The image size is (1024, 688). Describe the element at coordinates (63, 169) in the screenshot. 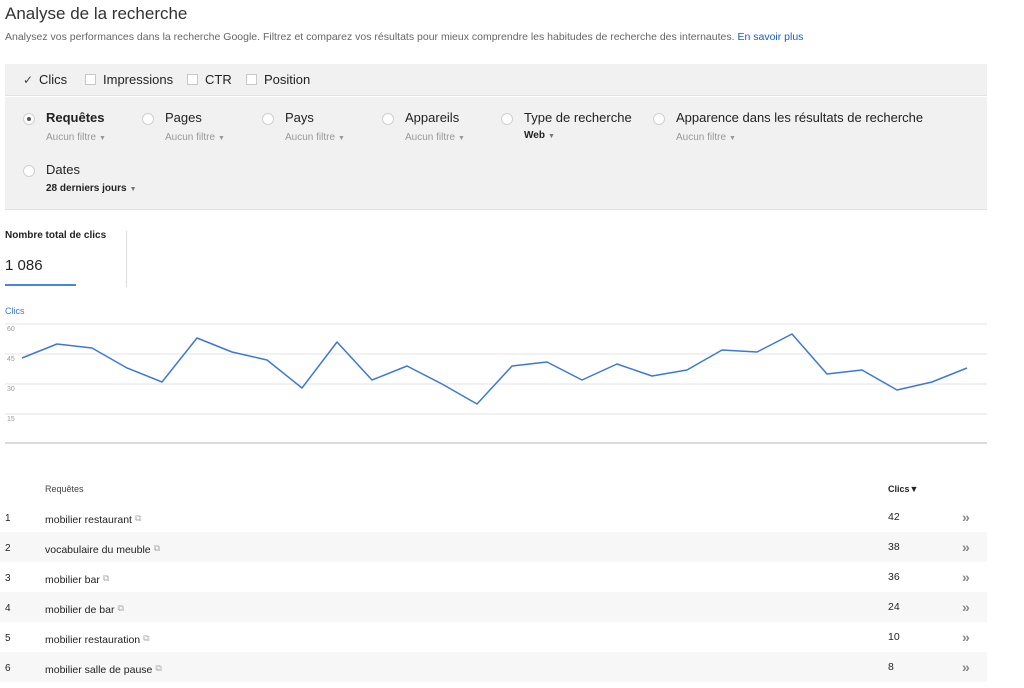

I see `dimension-label: Dates` at that location.